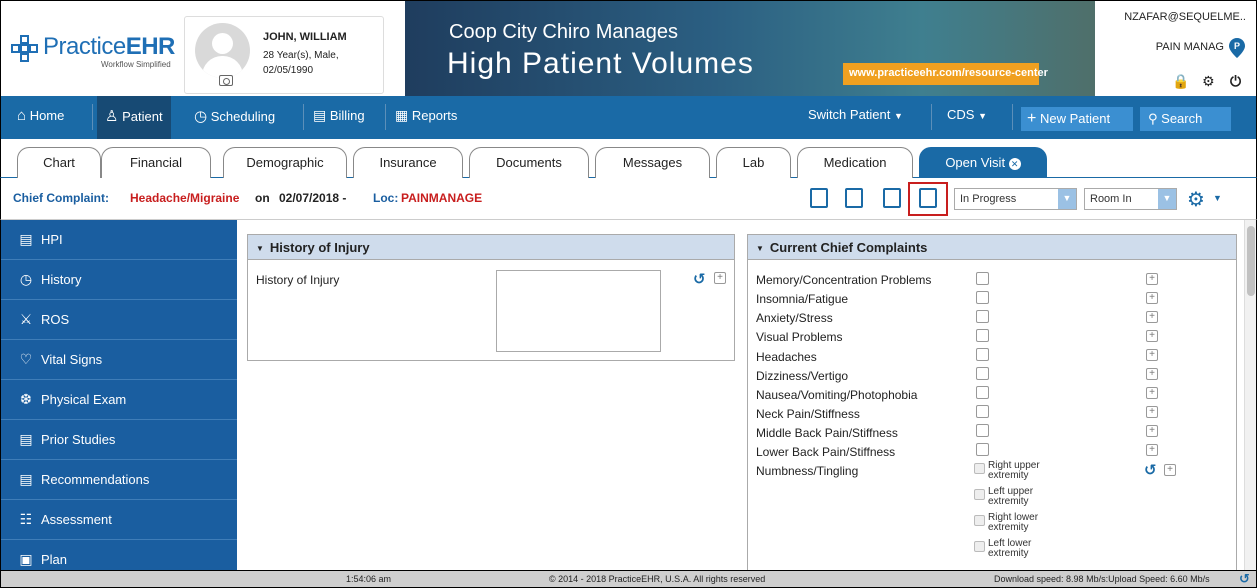 This screenshot has width=1257, height=588. What do you see at coordinates (992, 247) in the screenshot?
I see `panel-header: ▼ Current Chief Complaints` at bounding box center [992, 247].